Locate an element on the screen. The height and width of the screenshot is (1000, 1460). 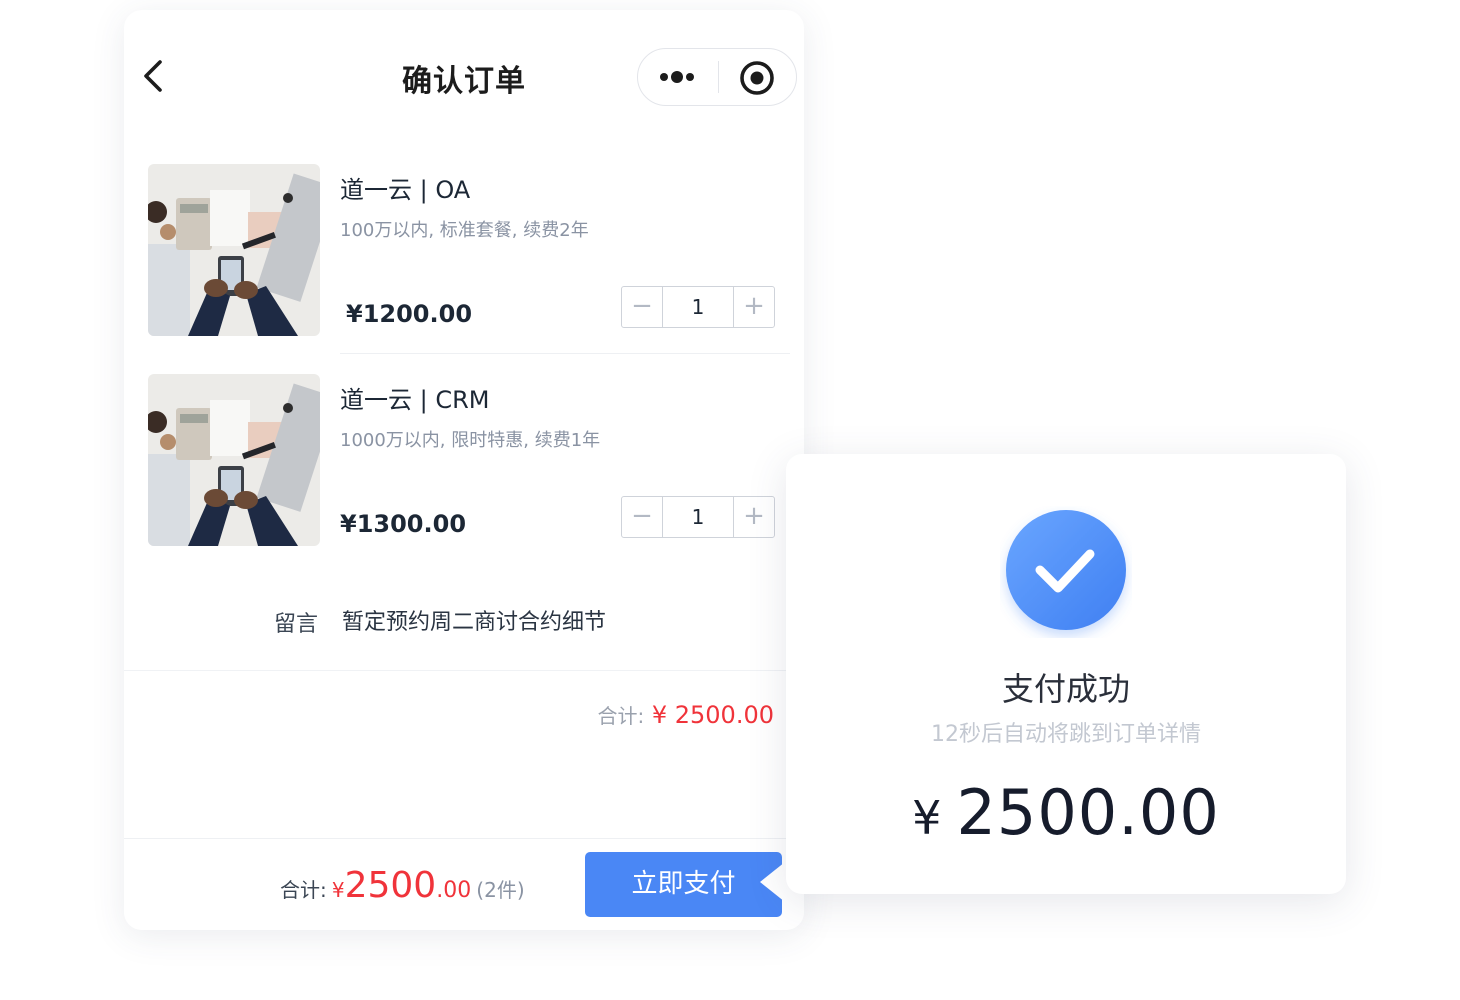
capsule-divider is located at coordinates (718, 77).